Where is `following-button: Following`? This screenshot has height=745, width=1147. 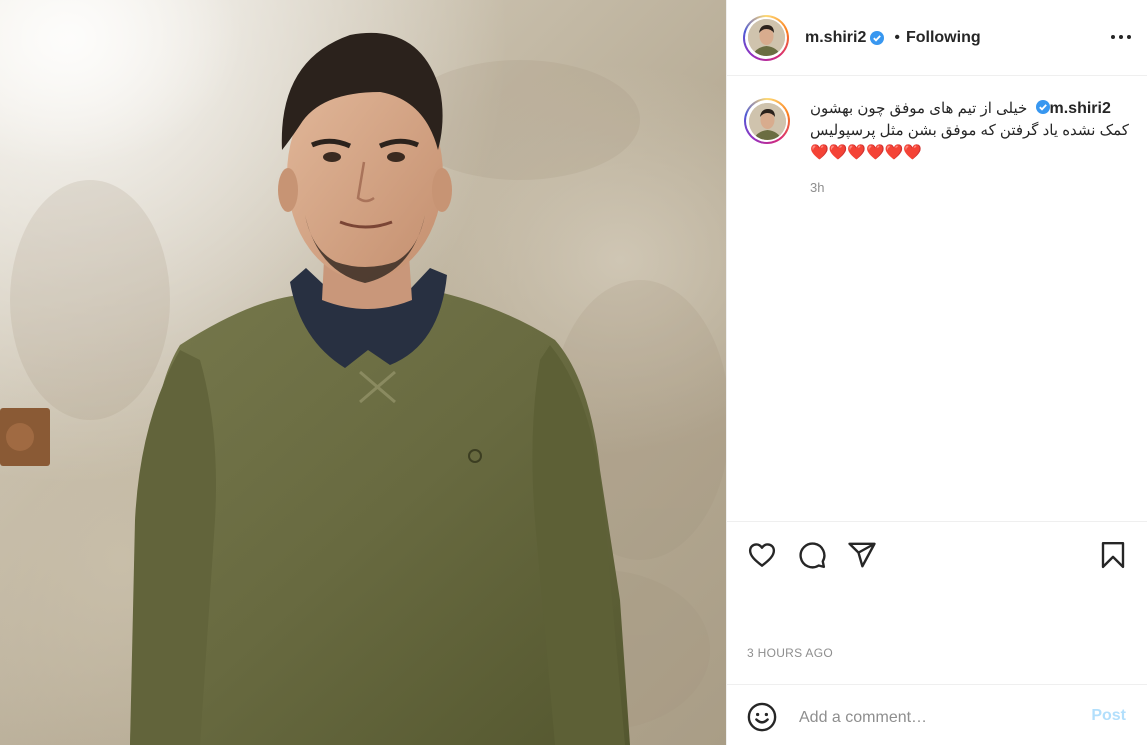
following-button: Following is located at coordinates (943, 38).